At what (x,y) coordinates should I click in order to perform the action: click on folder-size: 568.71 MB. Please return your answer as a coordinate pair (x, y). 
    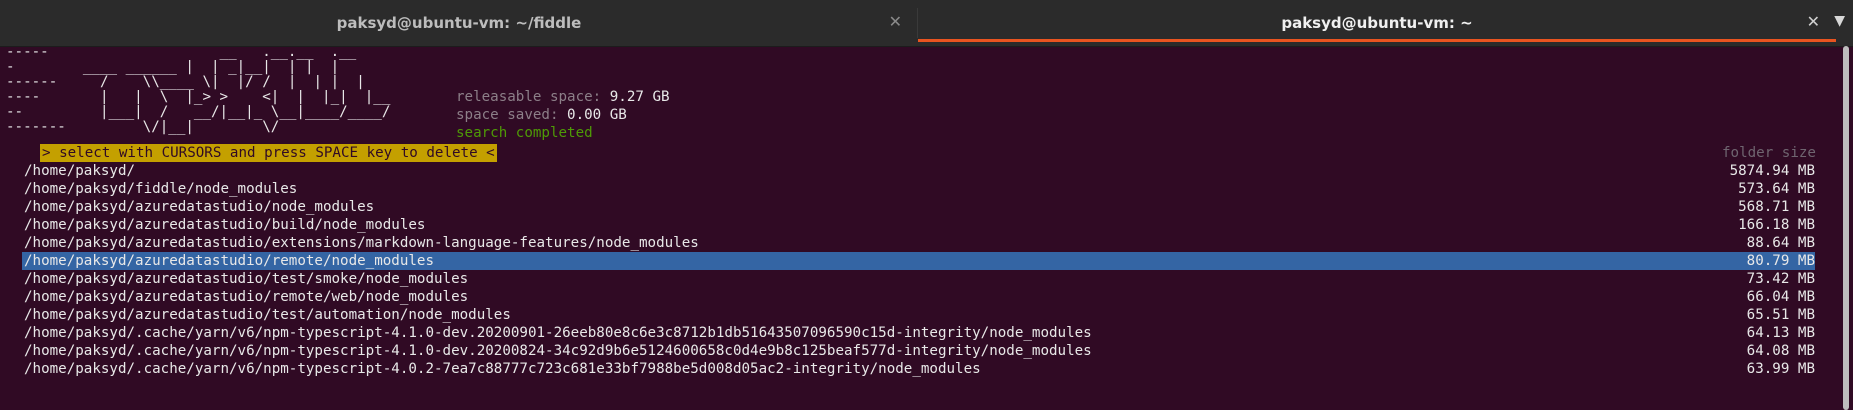
    Looking at the image, I should click on (1776, 207).